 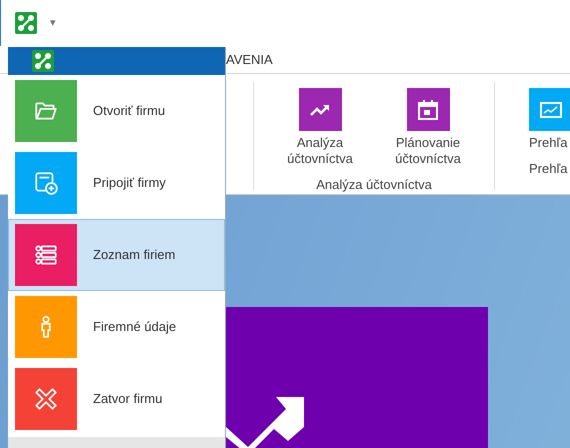 What do you see at coordinates (428, 127) in the screenshot?
I see `ribbon-button: Plánovanie účtovníctva` at bounding box center [428, 127].